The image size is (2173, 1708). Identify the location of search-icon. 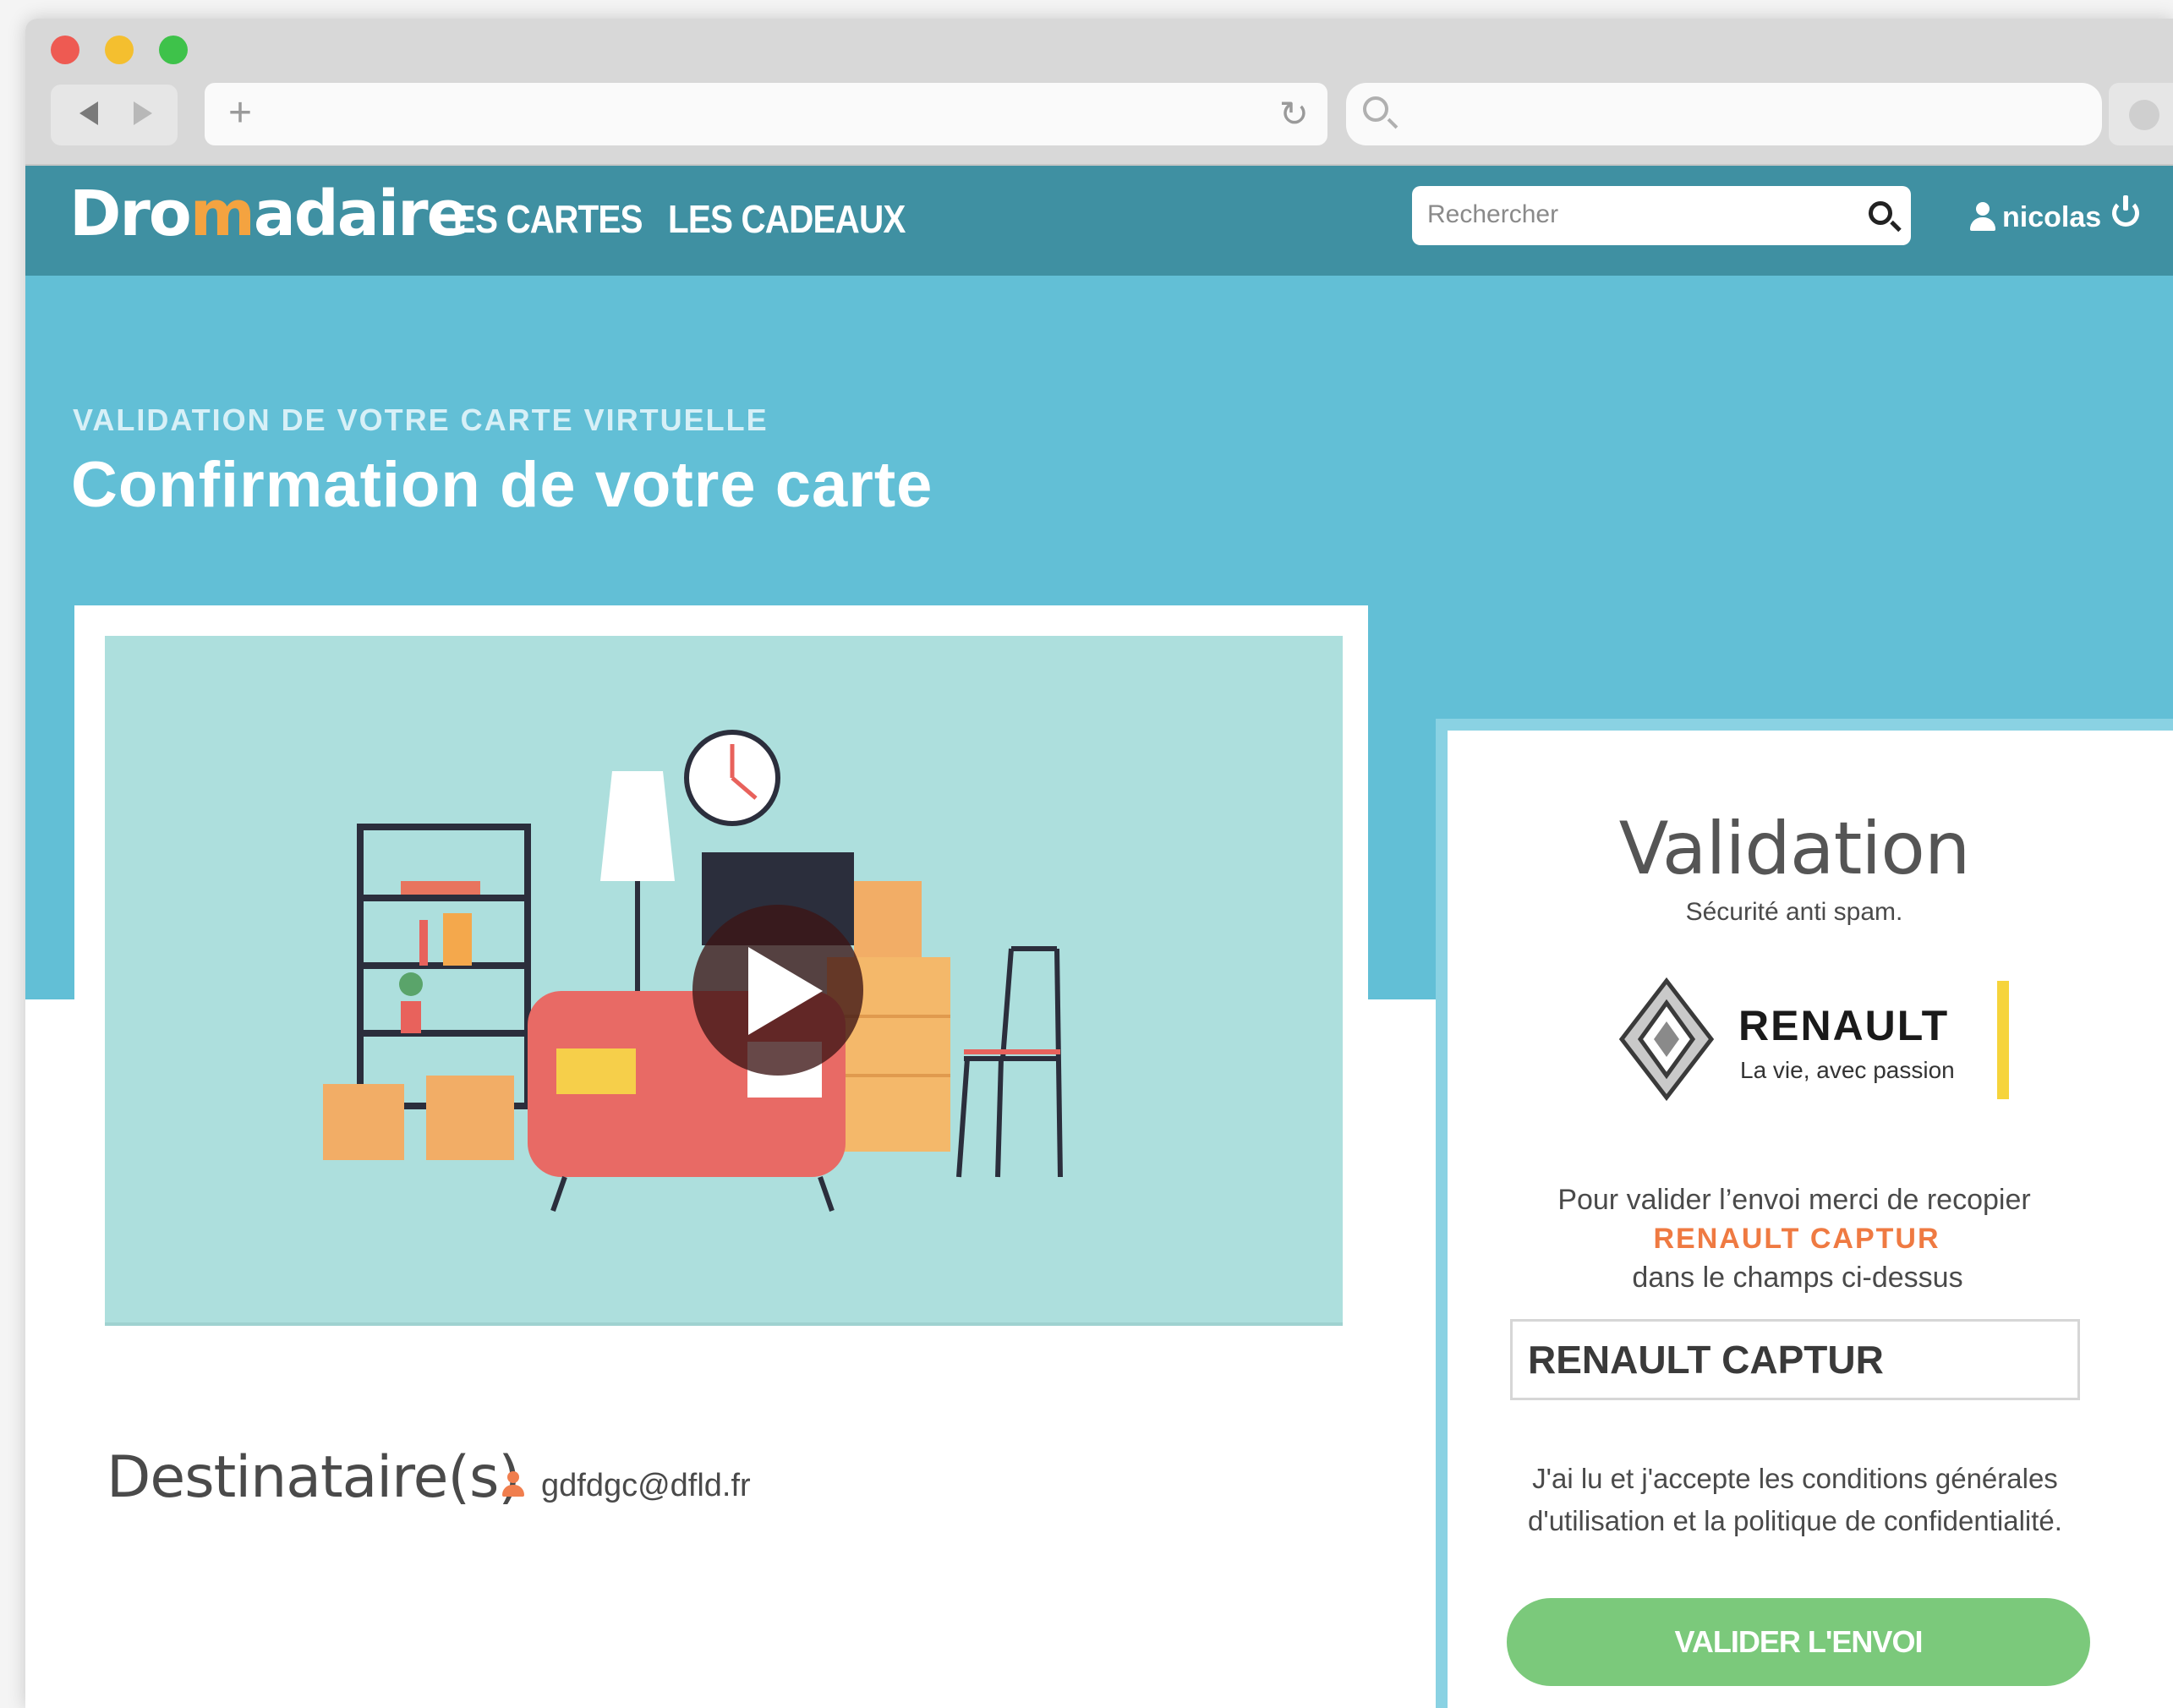
(1880, 213).